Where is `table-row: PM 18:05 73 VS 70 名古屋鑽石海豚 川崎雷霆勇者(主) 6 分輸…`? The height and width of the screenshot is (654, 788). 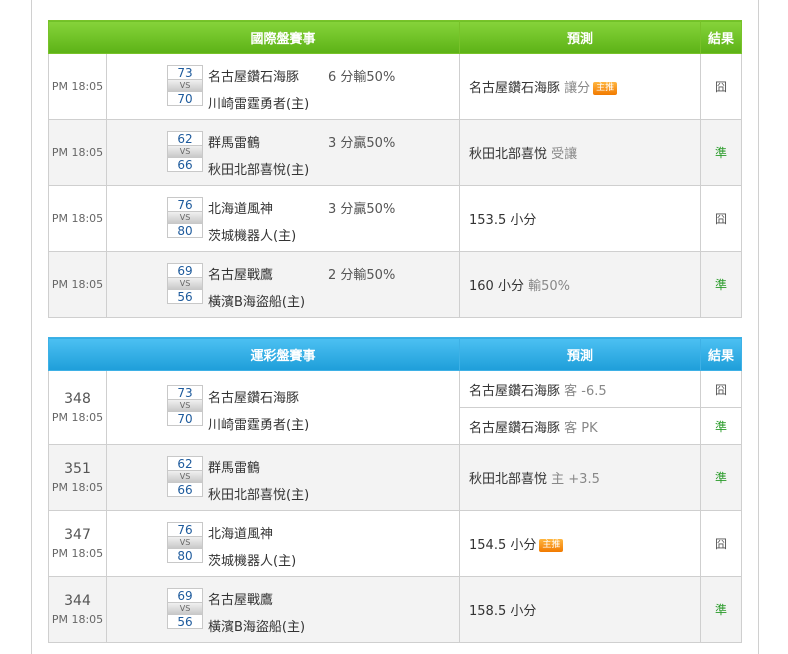
table-row: PM 18:05 73 VS 70 名古屋鑽石海豚 川崎雷霆勇者(主) 6 分輸… is located at coordinates (395, 86).